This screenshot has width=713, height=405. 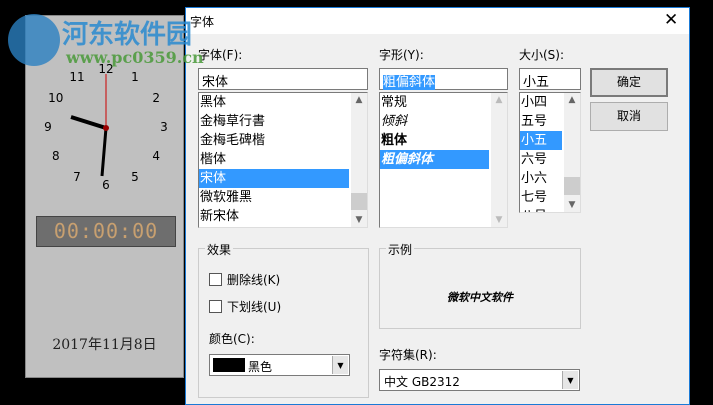 What do you see at coordinates (400, 249) in the screenshot?
I see `sample-label: 示例` at bounding box center [400, 249].